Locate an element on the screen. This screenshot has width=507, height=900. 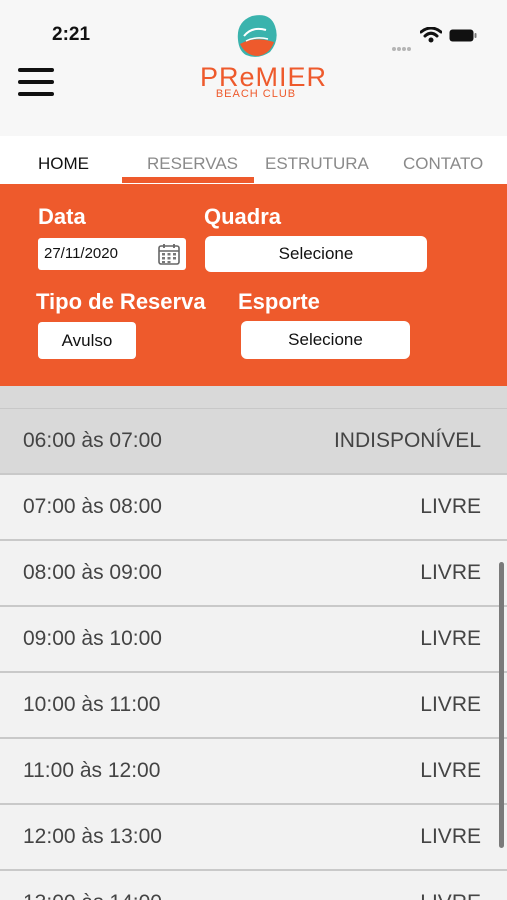
status-time: 2:21 is located at coordinates (71, 34).